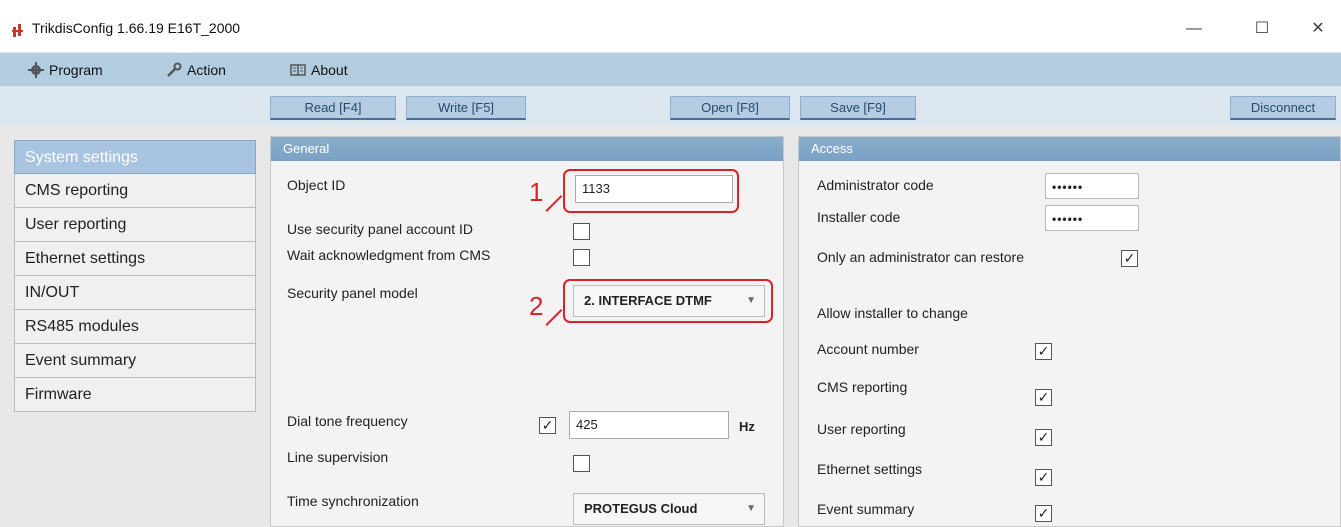 The height and width of the screenshot is (527, 1341). Describe the element at coordinates (547, 425) in the screenshot. I see `dial-tone-checkbox: ✓` at that location.